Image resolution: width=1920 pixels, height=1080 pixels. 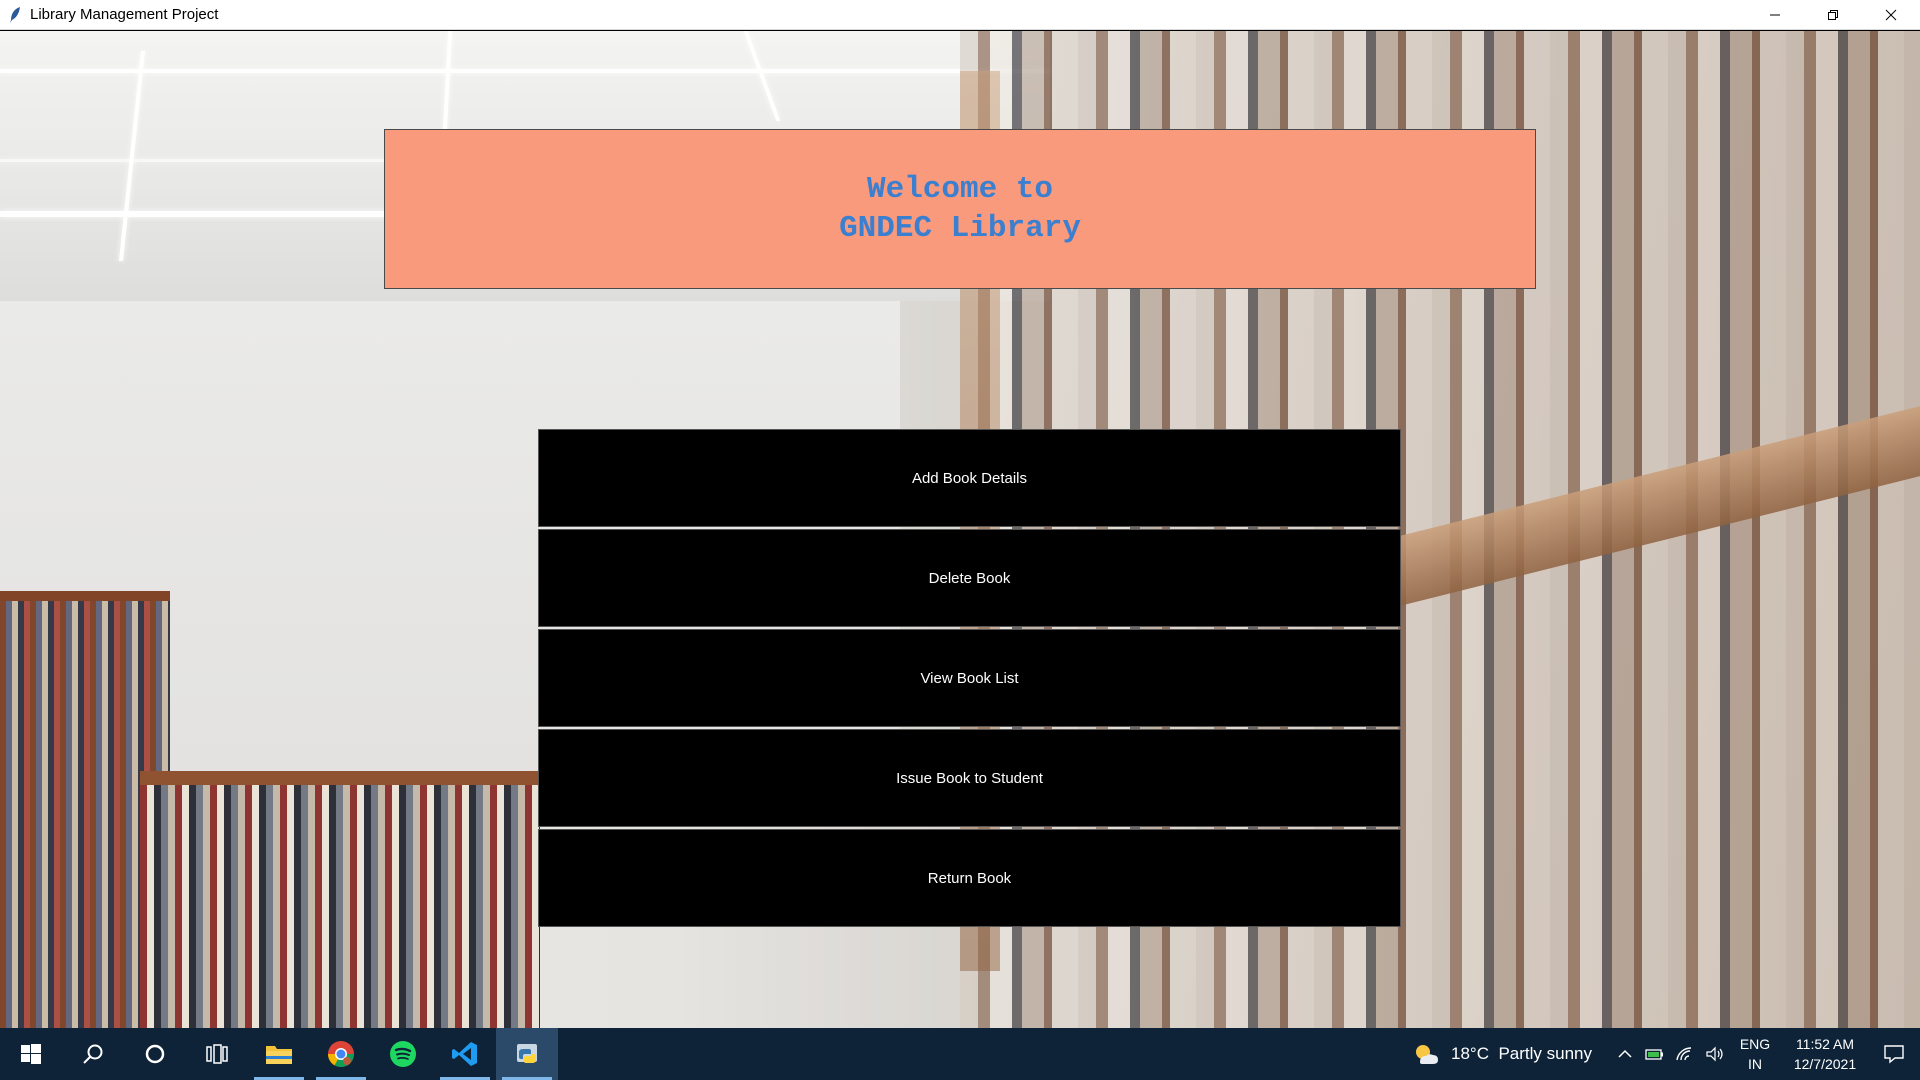 What do you see at coordinates (1545, 1053) in the screenshot?
I see `weather-condition: Partly sunny` at bounding box center [1545, 1053].